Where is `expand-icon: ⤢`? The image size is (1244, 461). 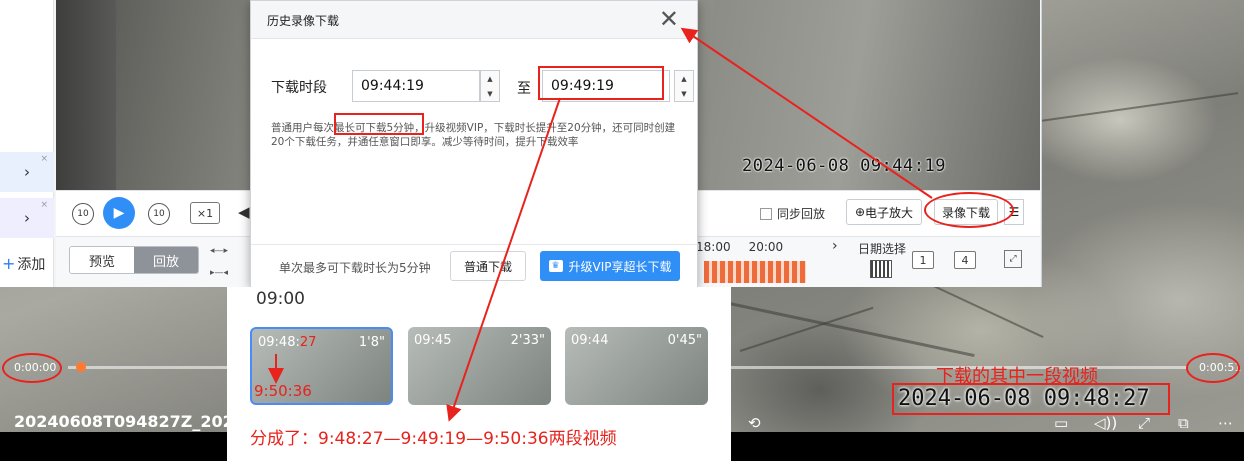 expand-icon: ⤢ is located at coordinates (1144, 423).